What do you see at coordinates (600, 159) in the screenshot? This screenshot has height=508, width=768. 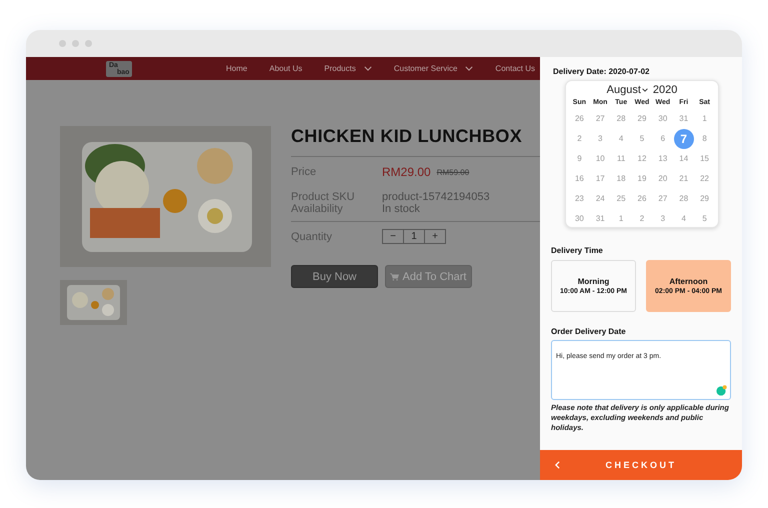 I see `calendar-day: 10` at bounding box center [600, 159].